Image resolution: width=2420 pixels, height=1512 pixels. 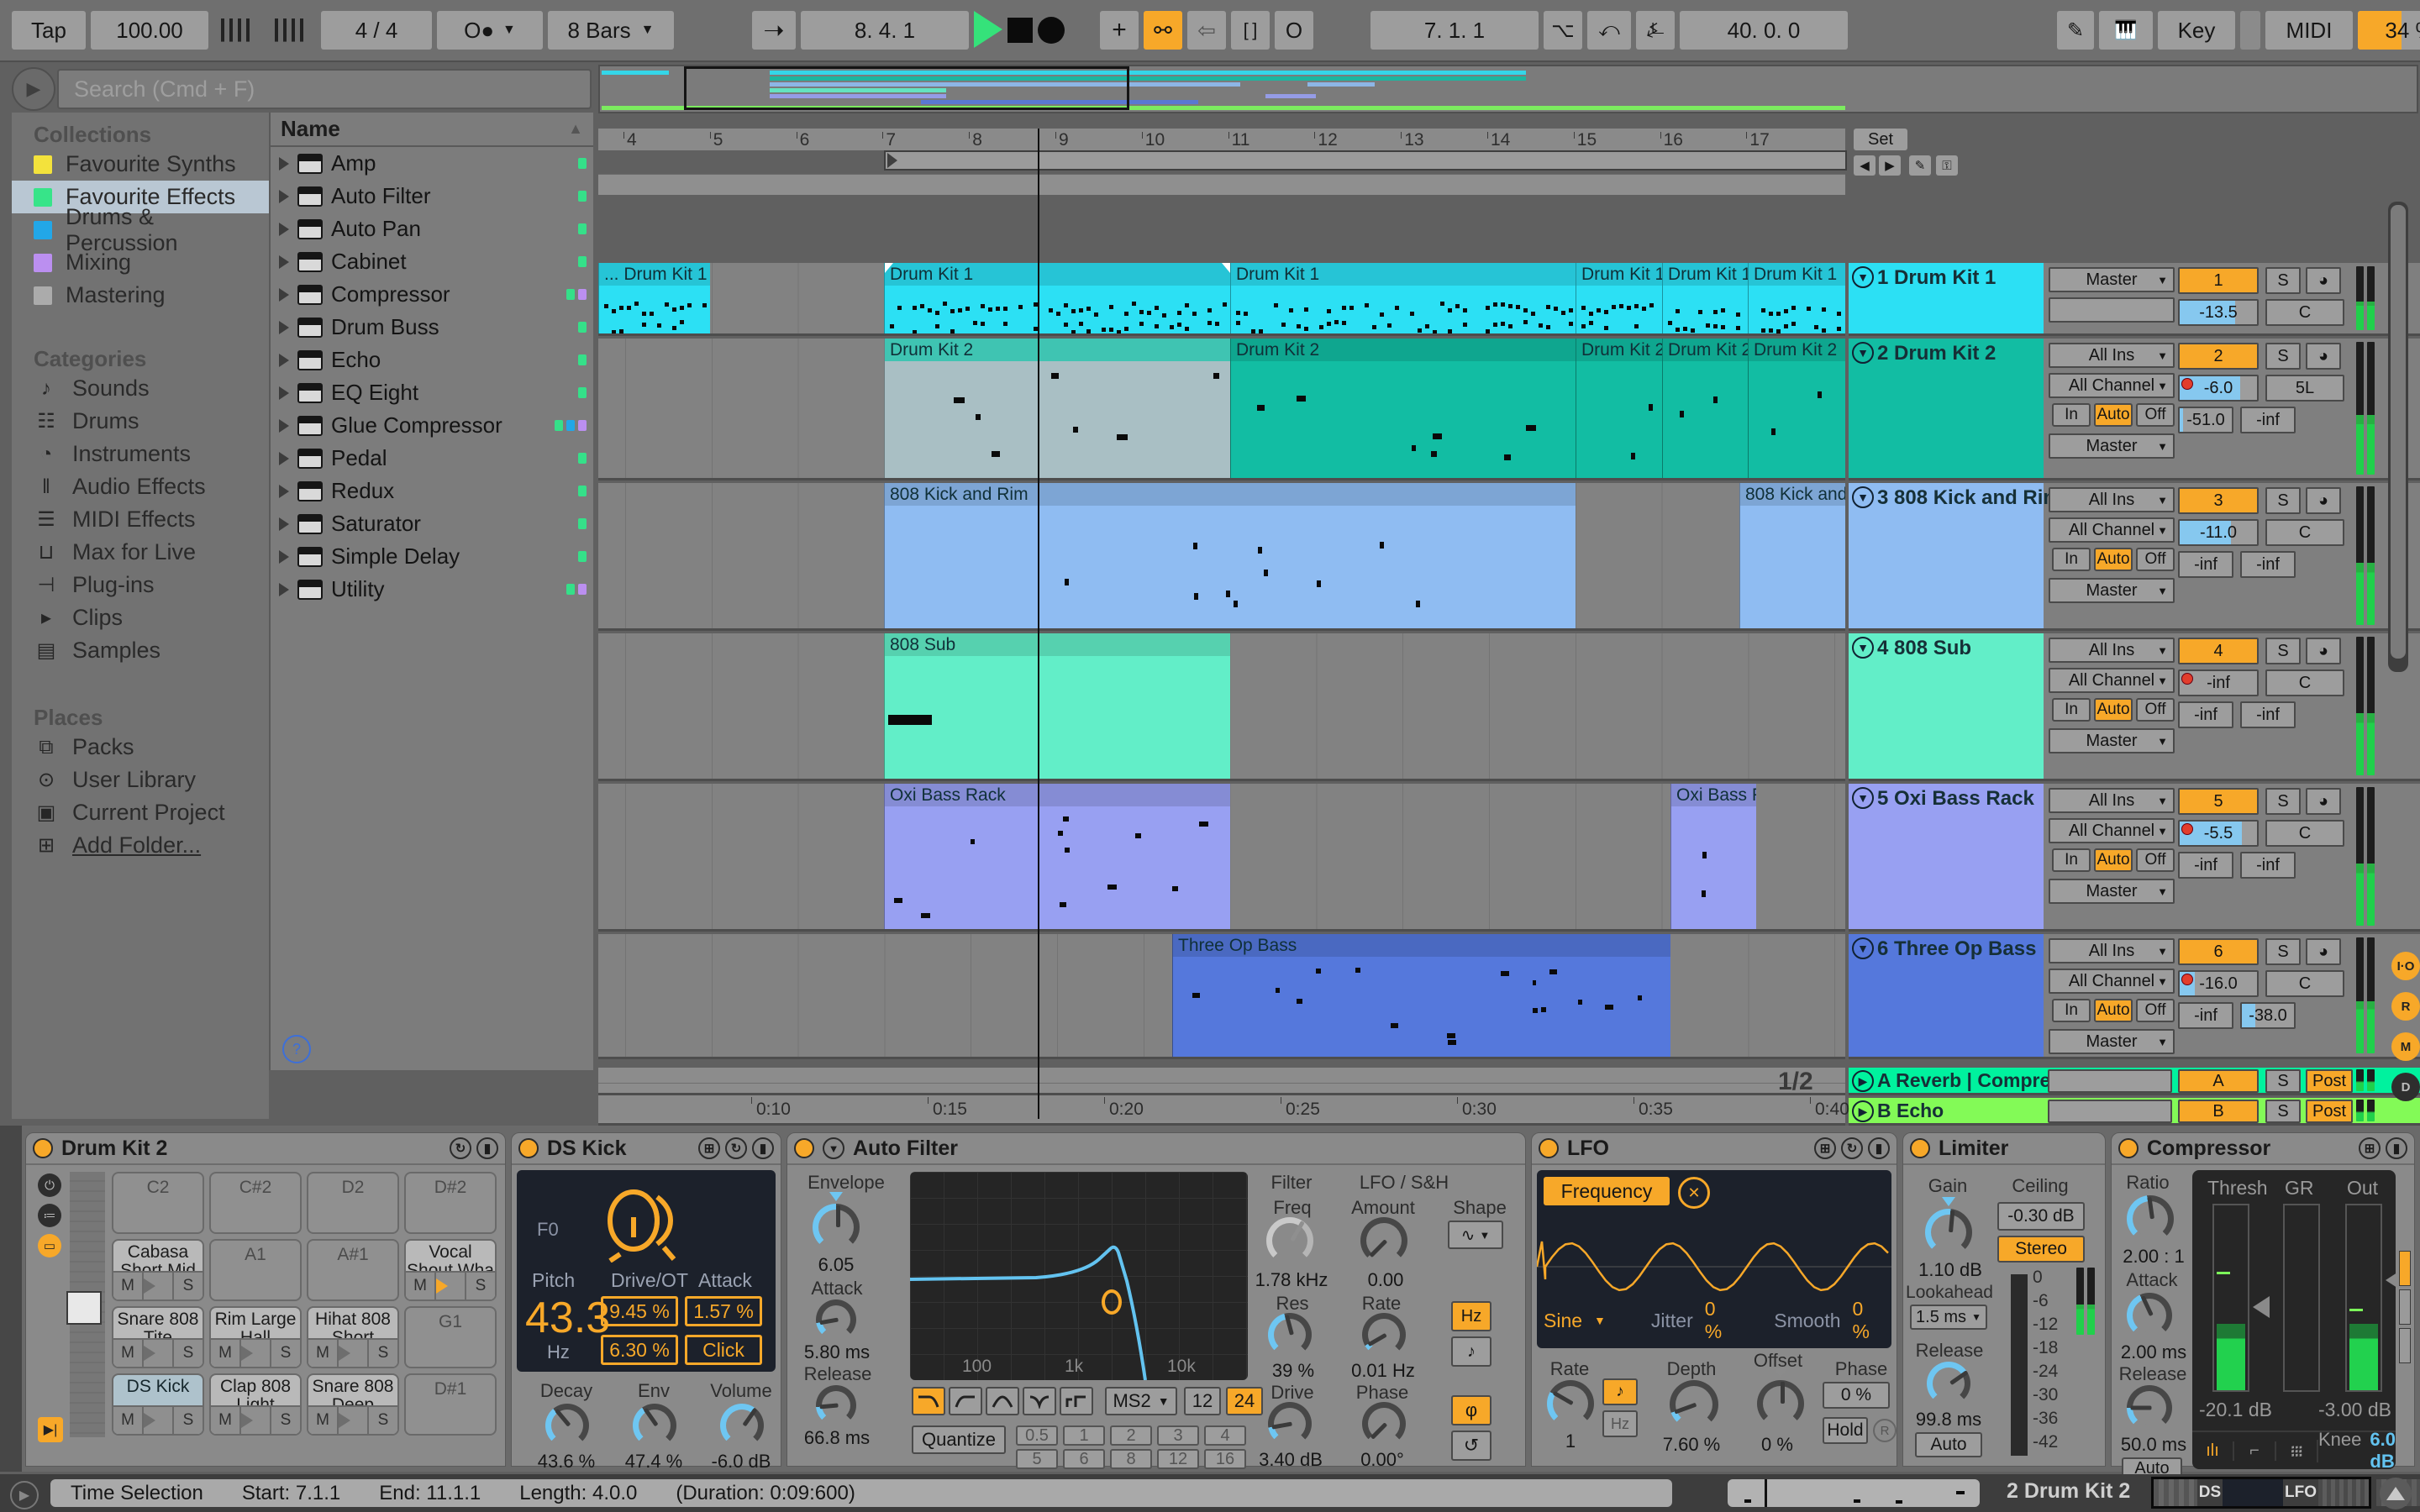 I want to click on slope-24-button: 24, so click(x=1244, y=1401).